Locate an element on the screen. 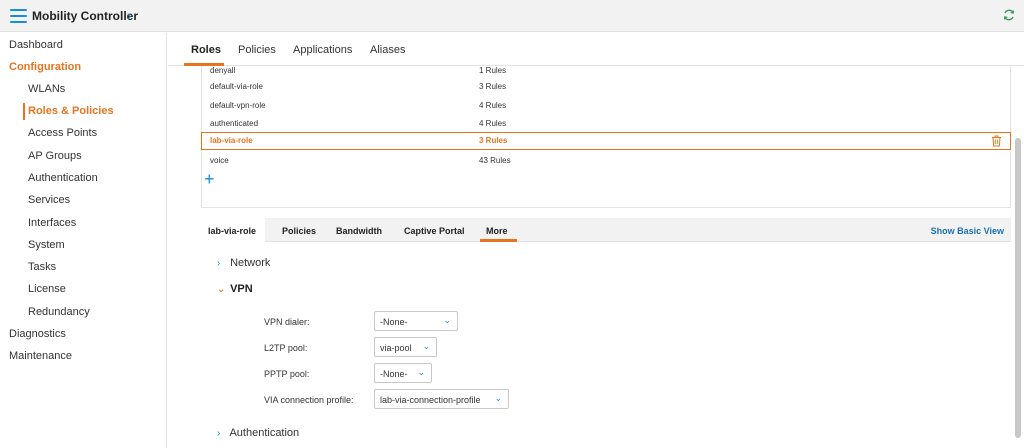 The image size is (1024, 448). l2tp-pool-label: L2TP pool: is located at coordinates (286, 348).